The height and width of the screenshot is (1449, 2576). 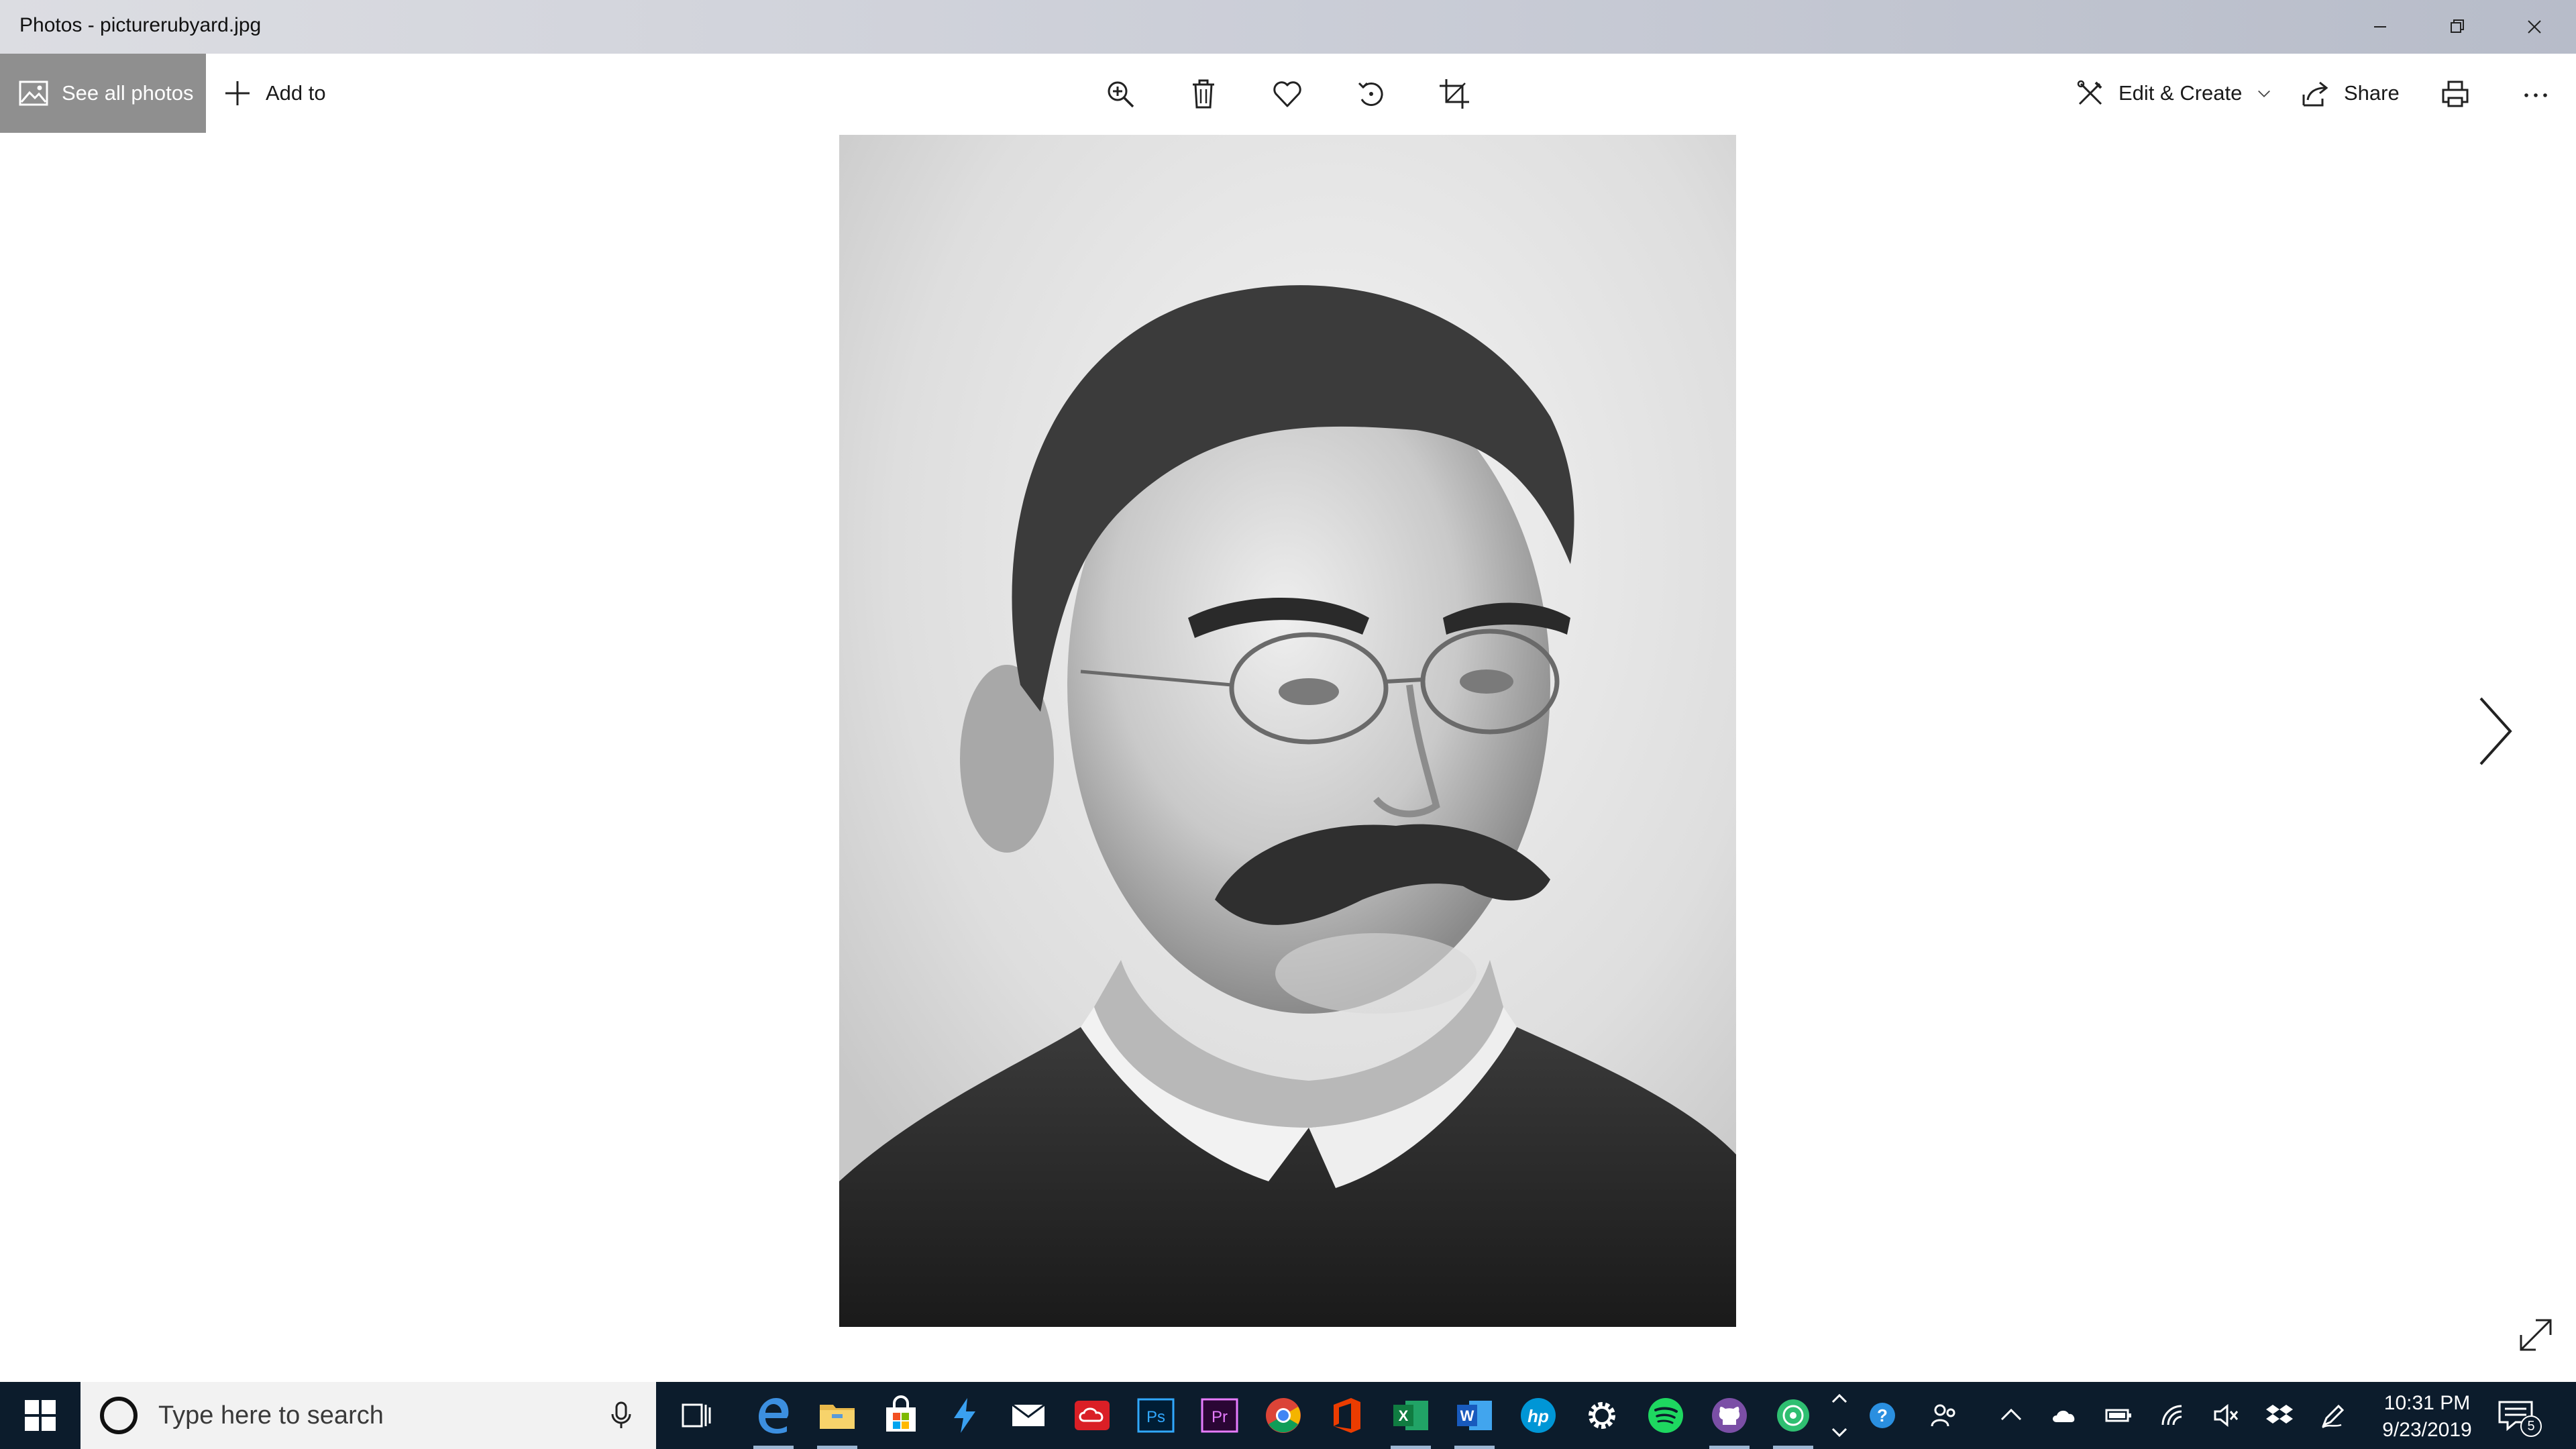 I want to click on chevron-right-icon, so click(x=2495, y=731).